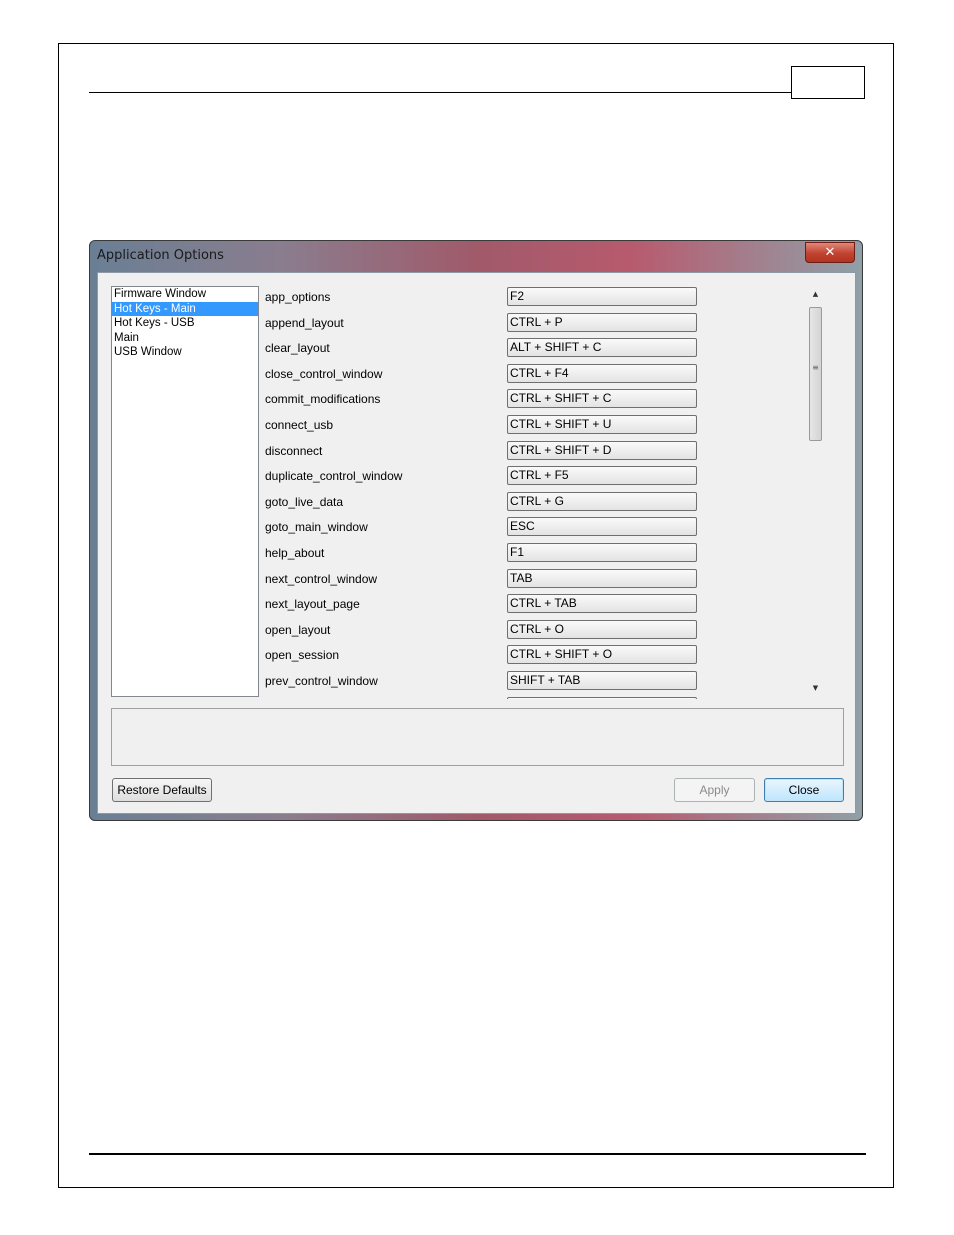  What do you see at coordinates (185, 294) in the screenshot?
I see `category-item: Firmware Window` at bounding box center [185, 294].